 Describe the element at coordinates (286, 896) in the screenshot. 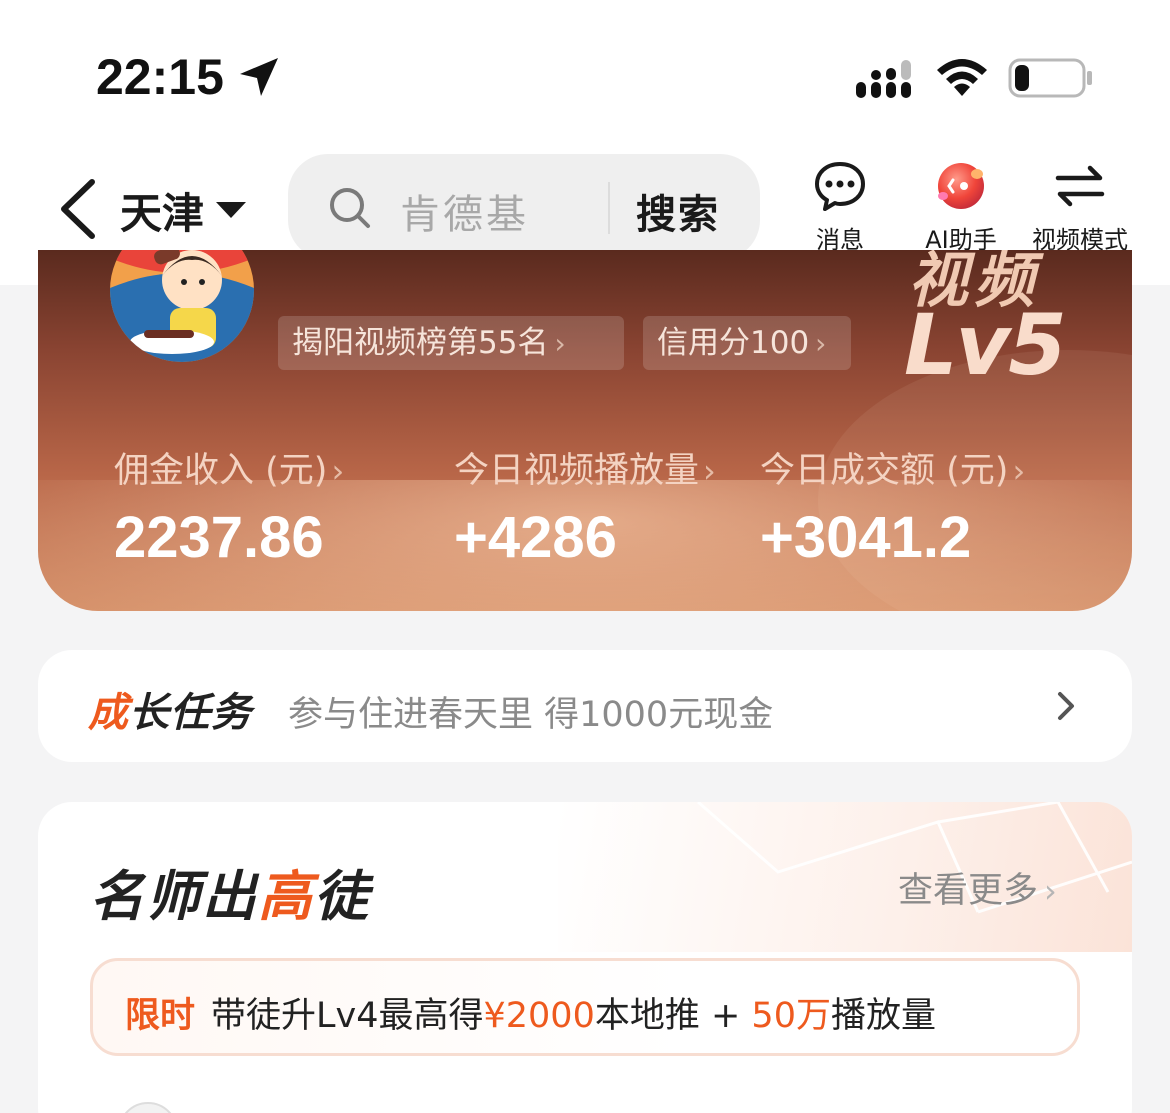

I see `mentor-title-highlight: 高` at that location.